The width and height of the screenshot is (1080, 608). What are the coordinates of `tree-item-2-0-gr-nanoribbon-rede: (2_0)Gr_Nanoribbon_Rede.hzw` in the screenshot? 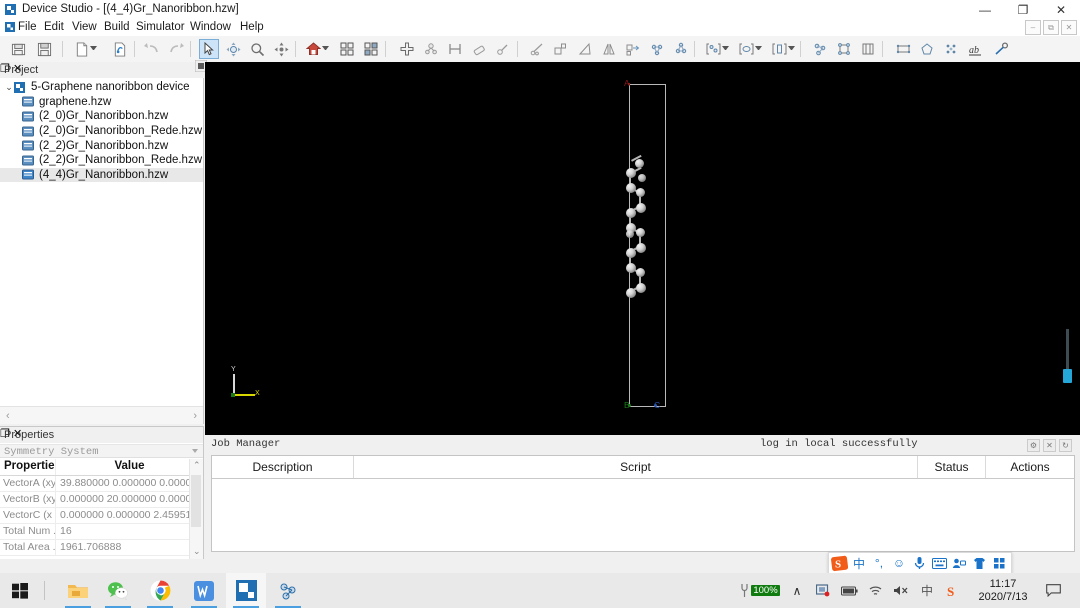 It's located at (101, 131).